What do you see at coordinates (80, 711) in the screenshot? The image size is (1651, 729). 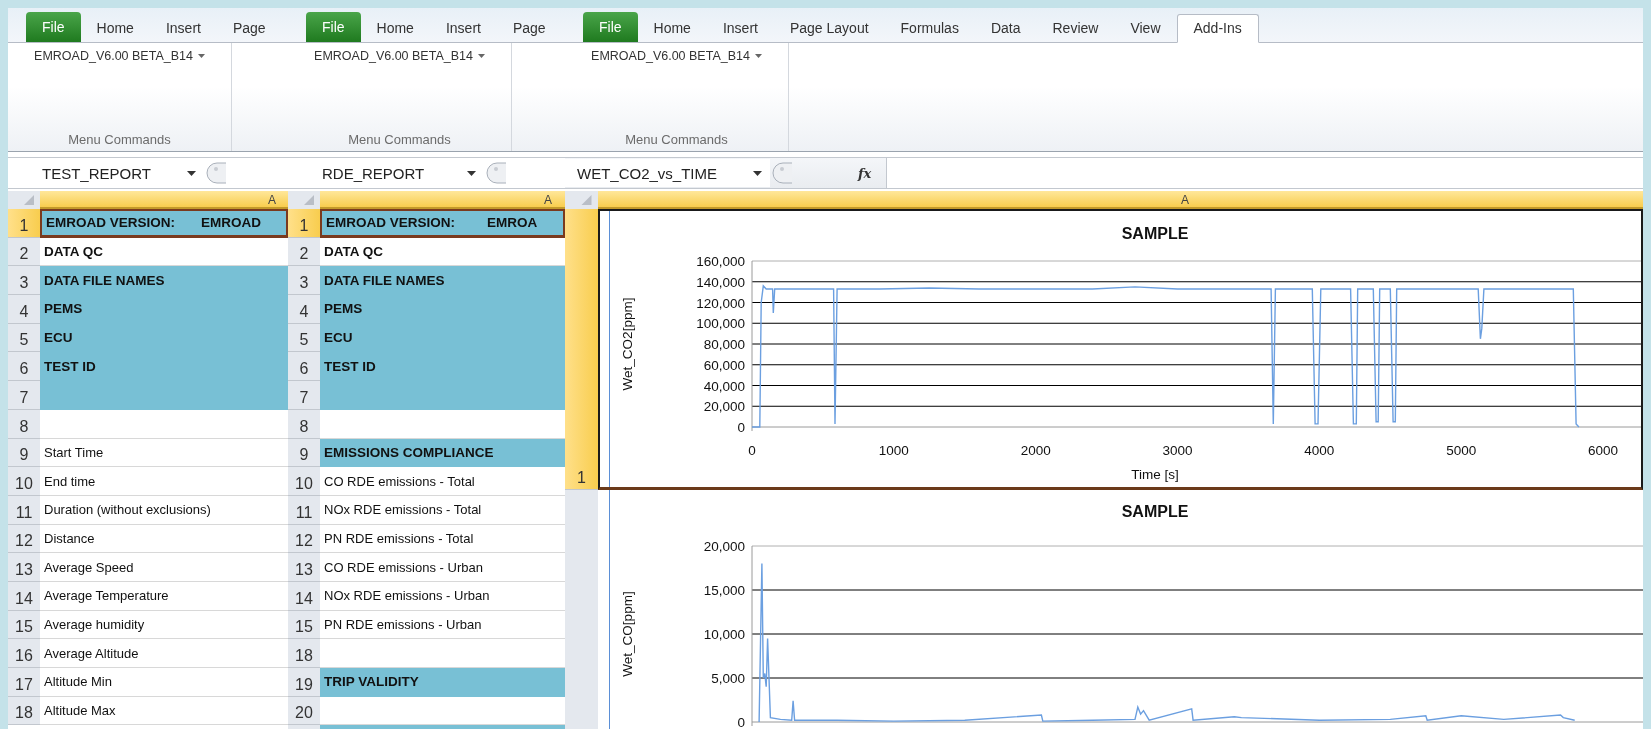 I see `cell-text: Altitude Max` at bounding box center [80, 711].